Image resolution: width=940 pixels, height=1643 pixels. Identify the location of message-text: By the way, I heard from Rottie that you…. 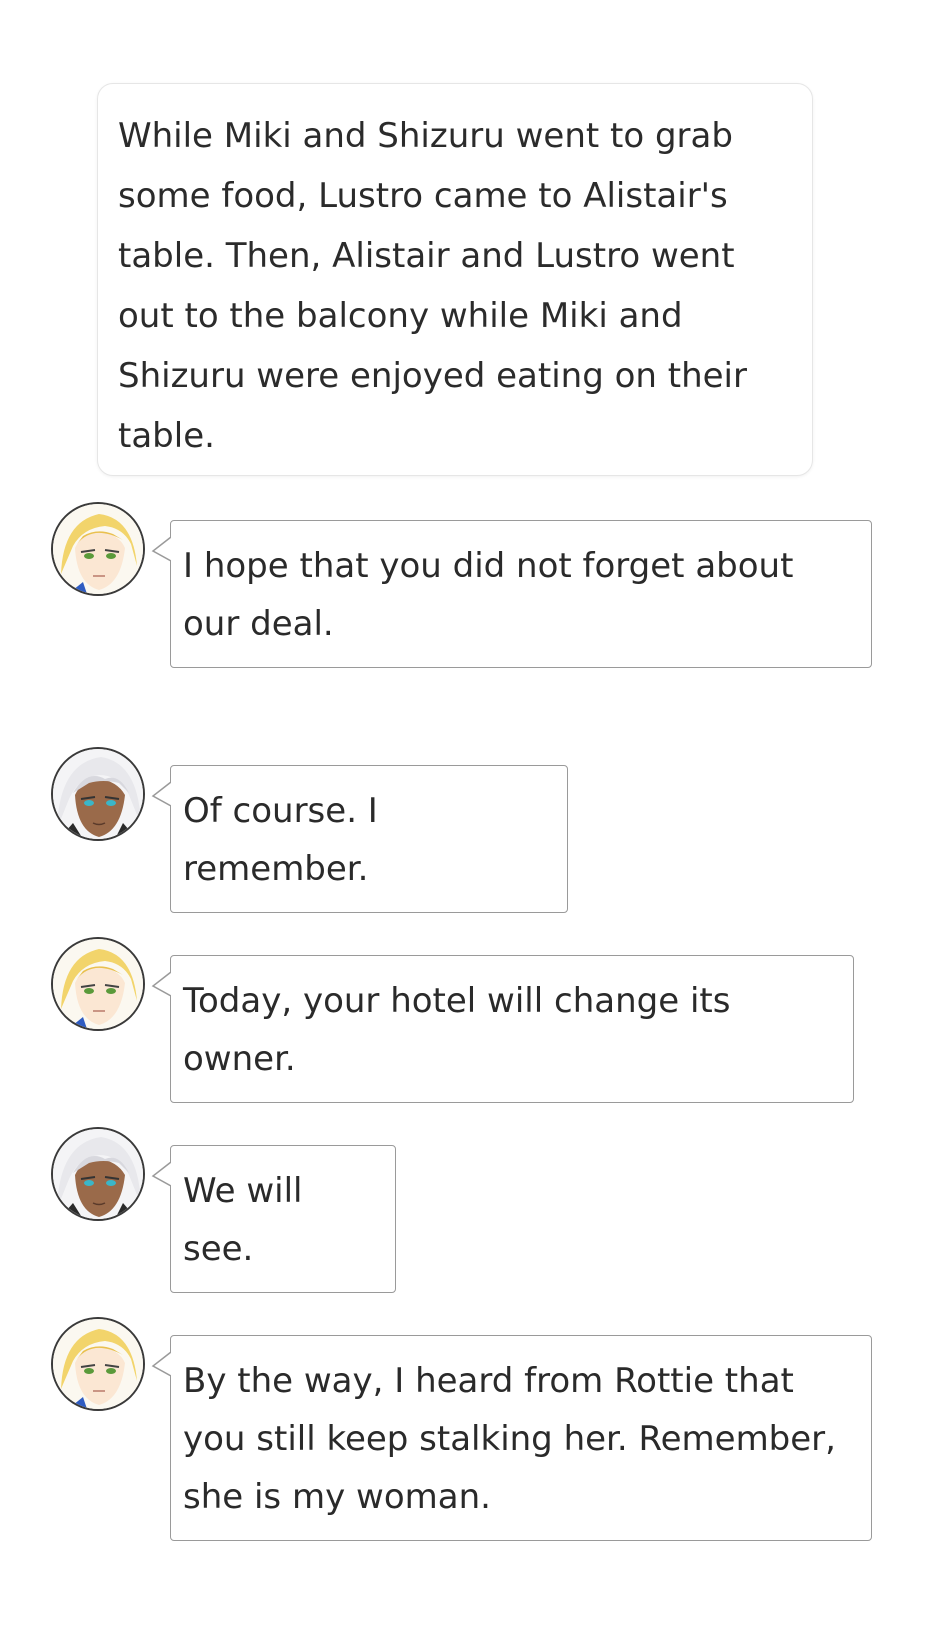
(509, 1439).